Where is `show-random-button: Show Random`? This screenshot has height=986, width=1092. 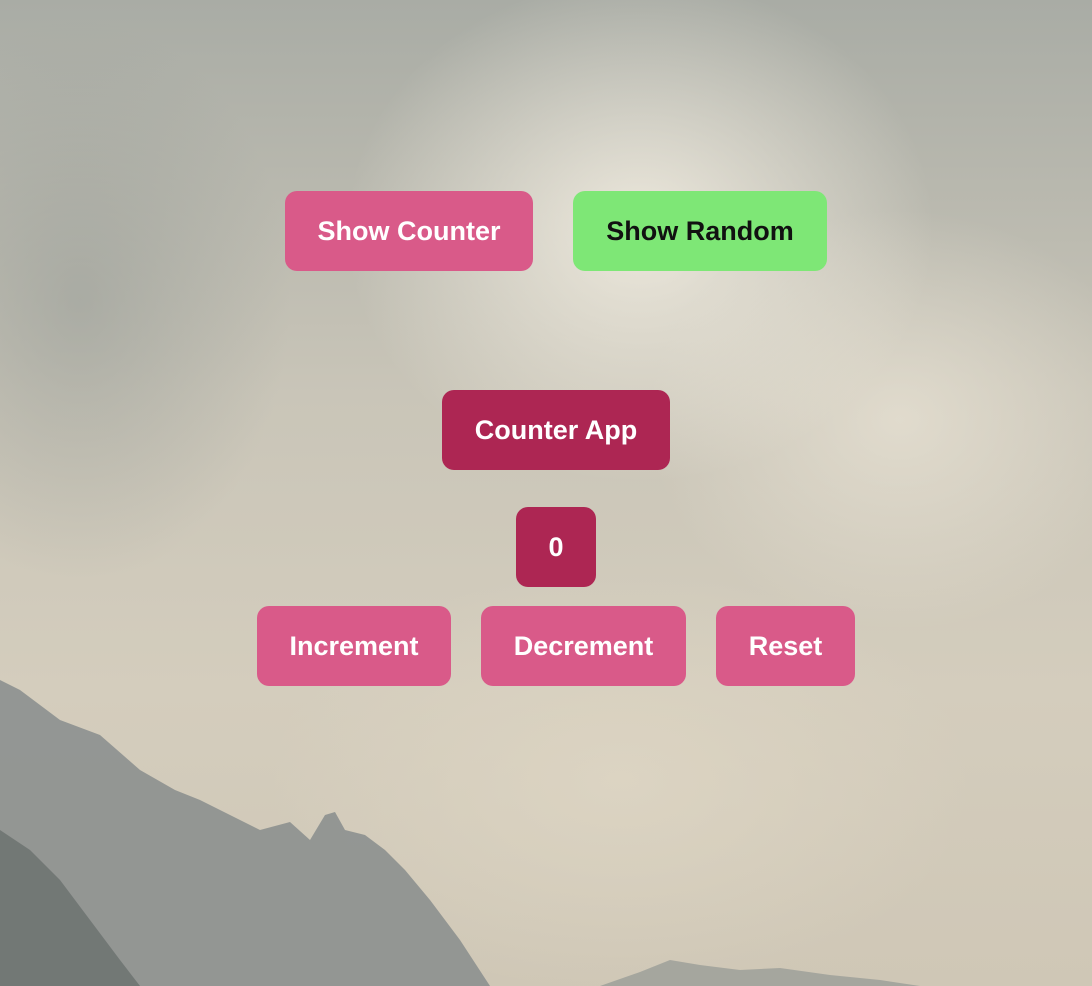 show-random-button: Show Random is located at coordinates (700, 231).